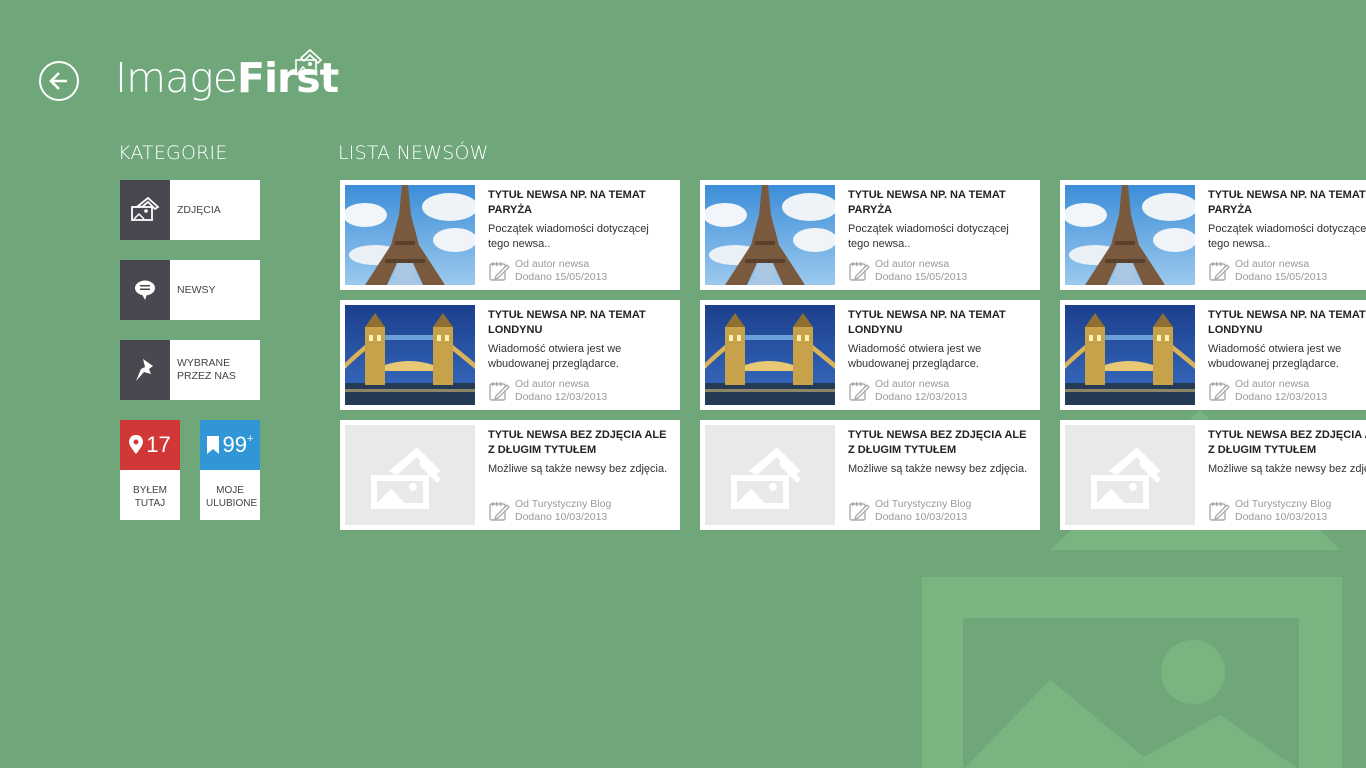 This screenshot has width=1366, height=768. Describe the element at coordinates (309, 61) in the screenshot. I see `logo-image-icon` at that location.